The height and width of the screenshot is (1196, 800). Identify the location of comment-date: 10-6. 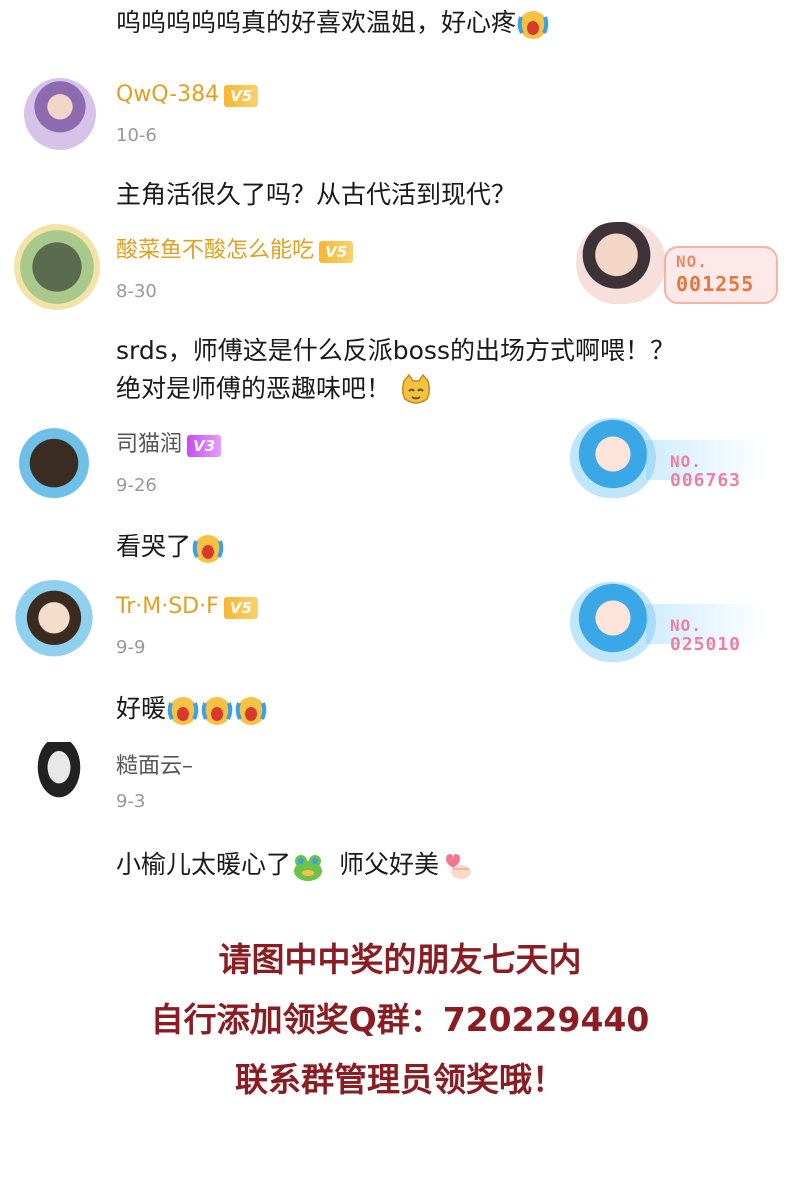
(136, 135).